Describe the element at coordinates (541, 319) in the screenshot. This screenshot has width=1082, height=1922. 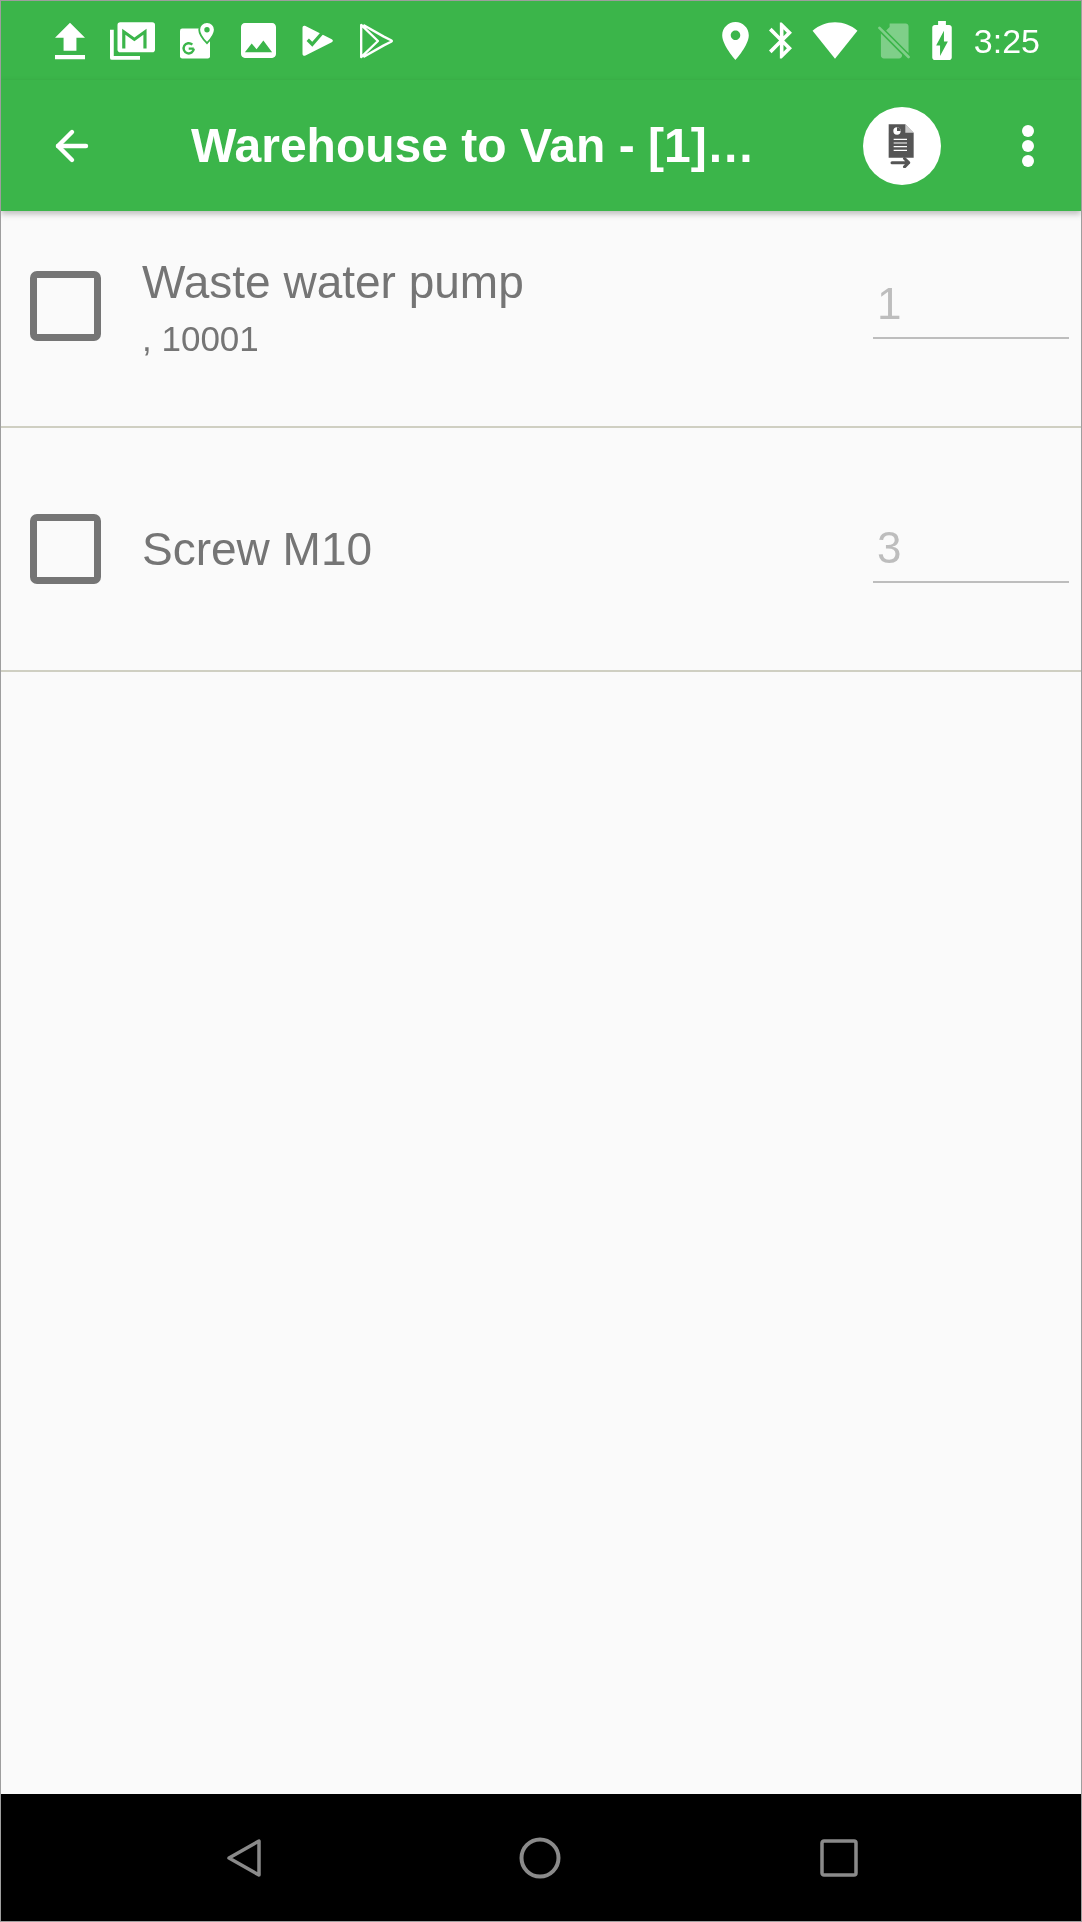
I see `item-row: Waste water pump , 10001 1` at that location.